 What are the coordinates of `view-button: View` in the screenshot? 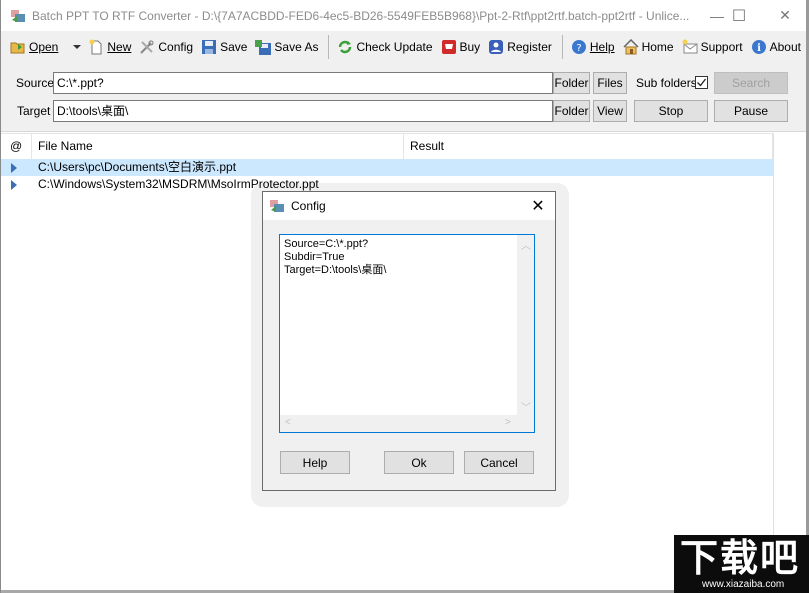 It's located at (610, 111).